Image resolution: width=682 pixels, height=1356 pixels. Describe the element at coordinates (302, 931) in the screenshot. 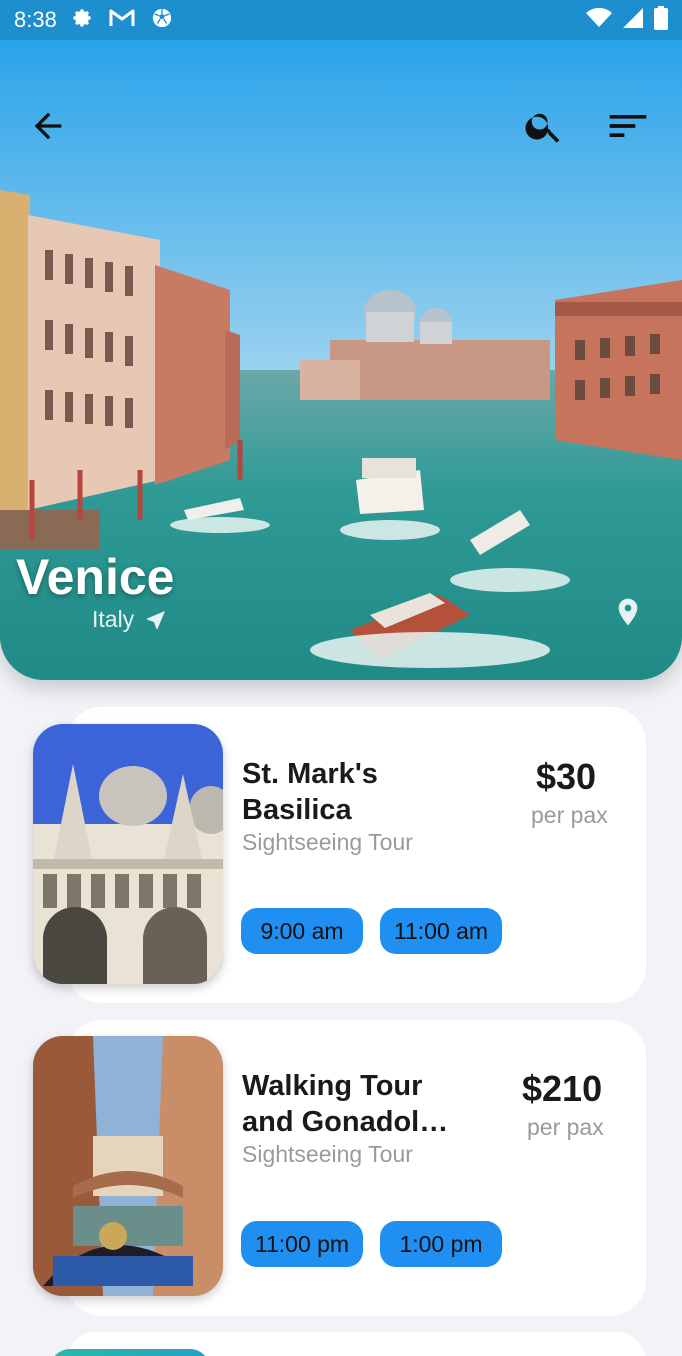

I see `time-slot-chip: 9:00 am` at that location.